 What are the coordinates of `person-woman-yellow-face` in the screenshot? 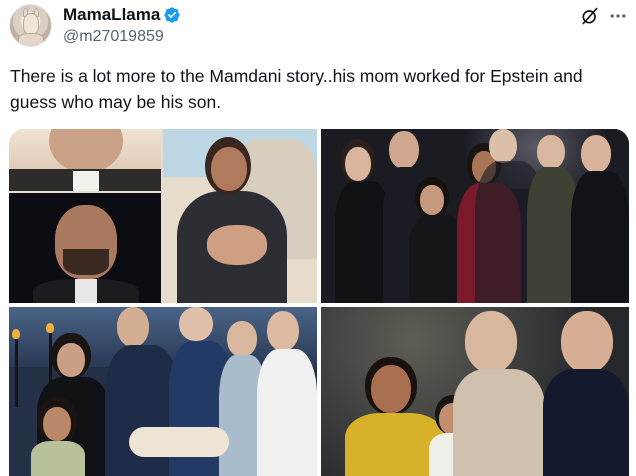 It's located at (391, 389).